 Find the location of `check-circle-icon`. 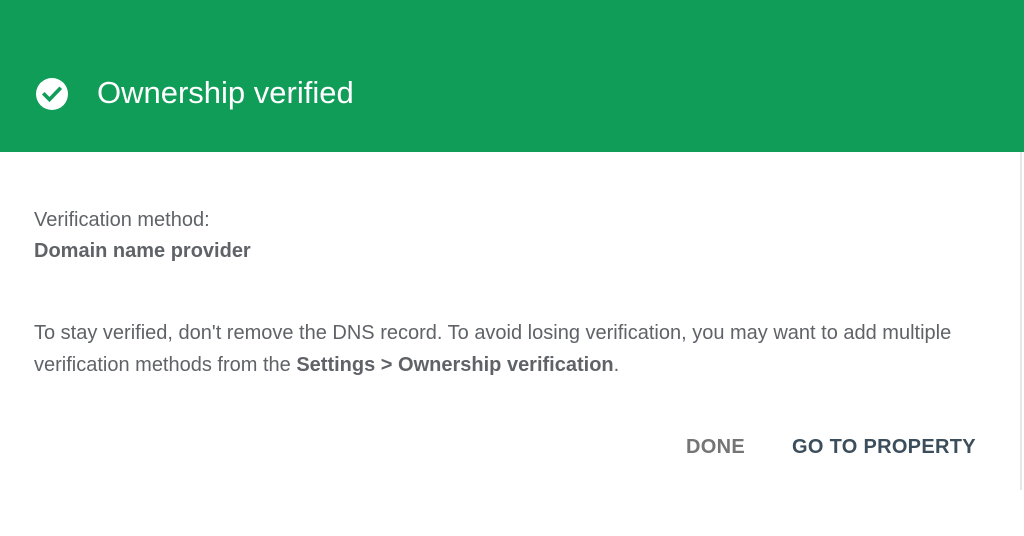

check-circle-icon is located at coordinates (52, 94).